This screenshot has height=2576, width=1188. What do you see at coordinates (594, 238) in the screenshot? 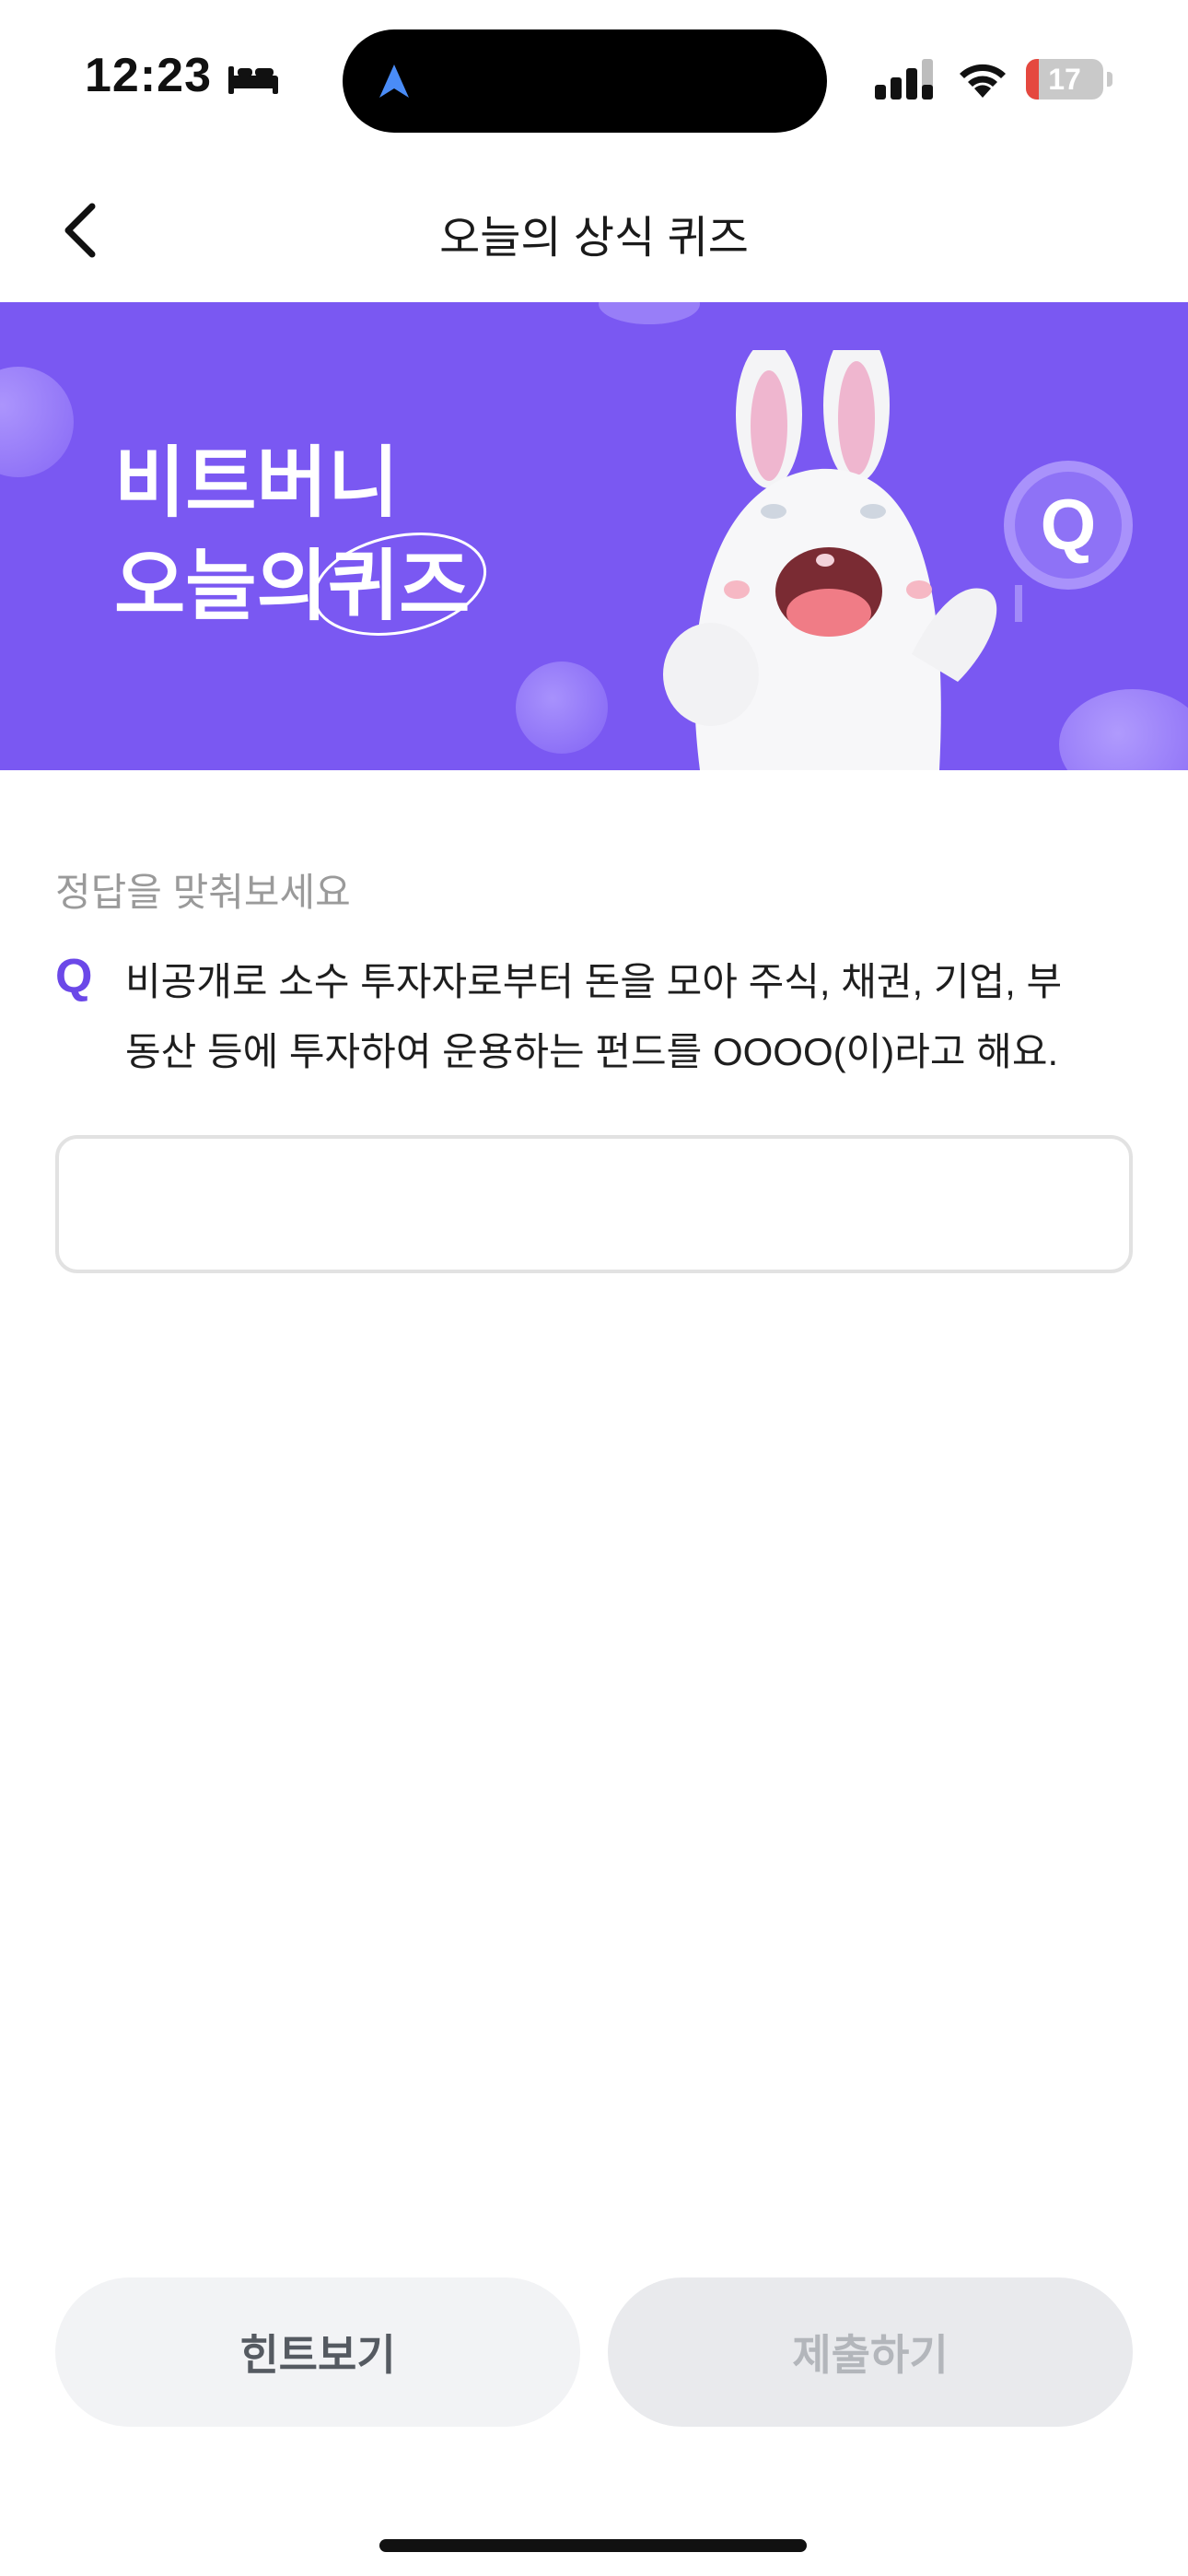
I see `page-title: 오늘의 상식 퀴즈` at bounding box center [594, 238].